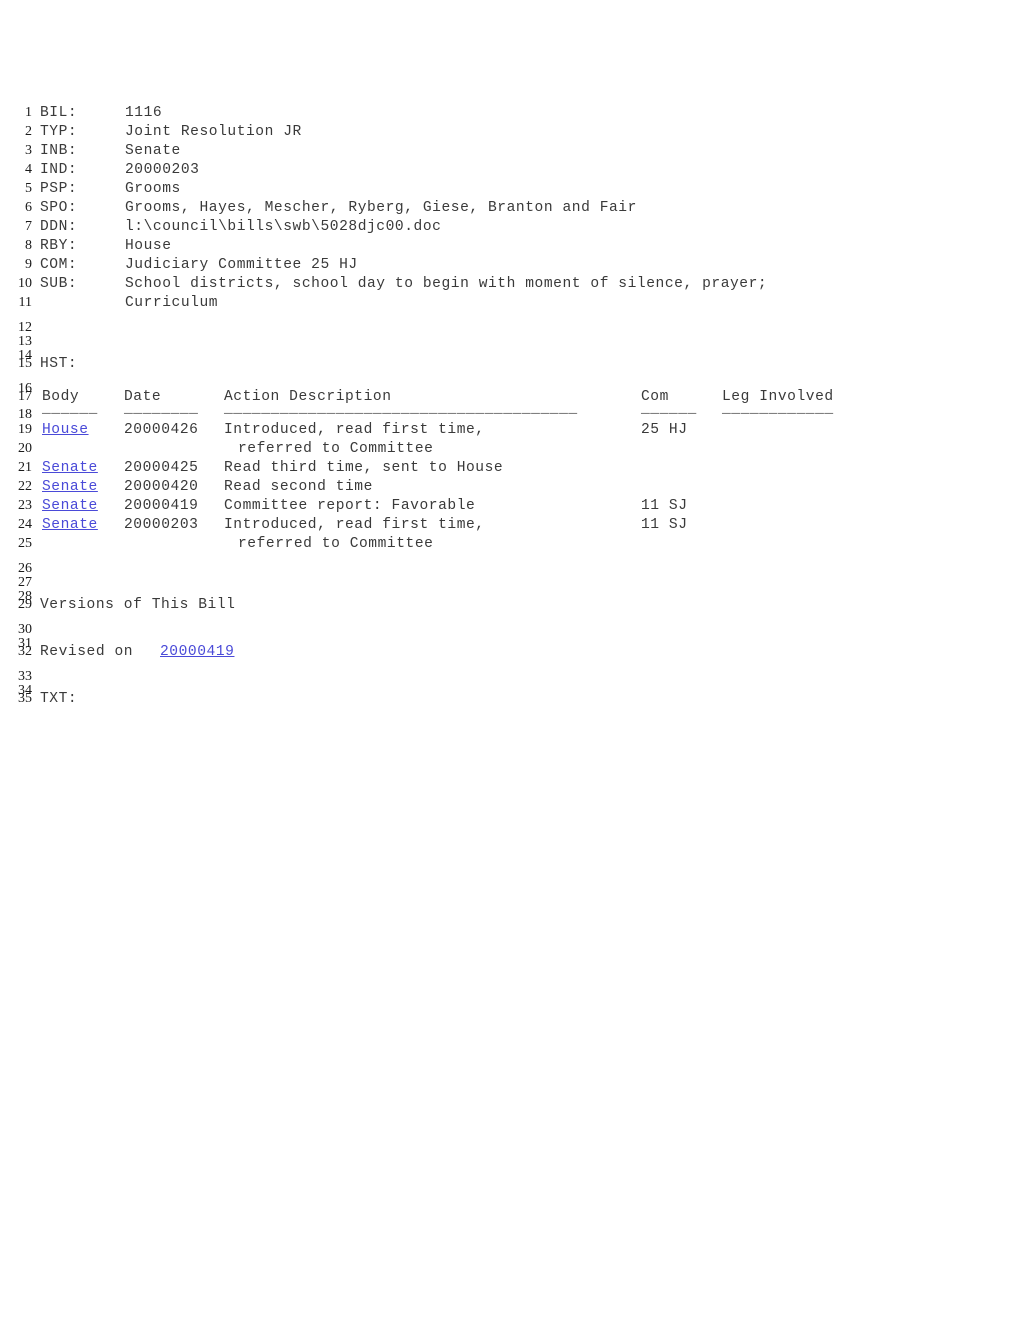 The image size is (1020, 1320). Describe the element at coordinates (25, 429) in the screenshot. I see `line-number: 19` at that location.